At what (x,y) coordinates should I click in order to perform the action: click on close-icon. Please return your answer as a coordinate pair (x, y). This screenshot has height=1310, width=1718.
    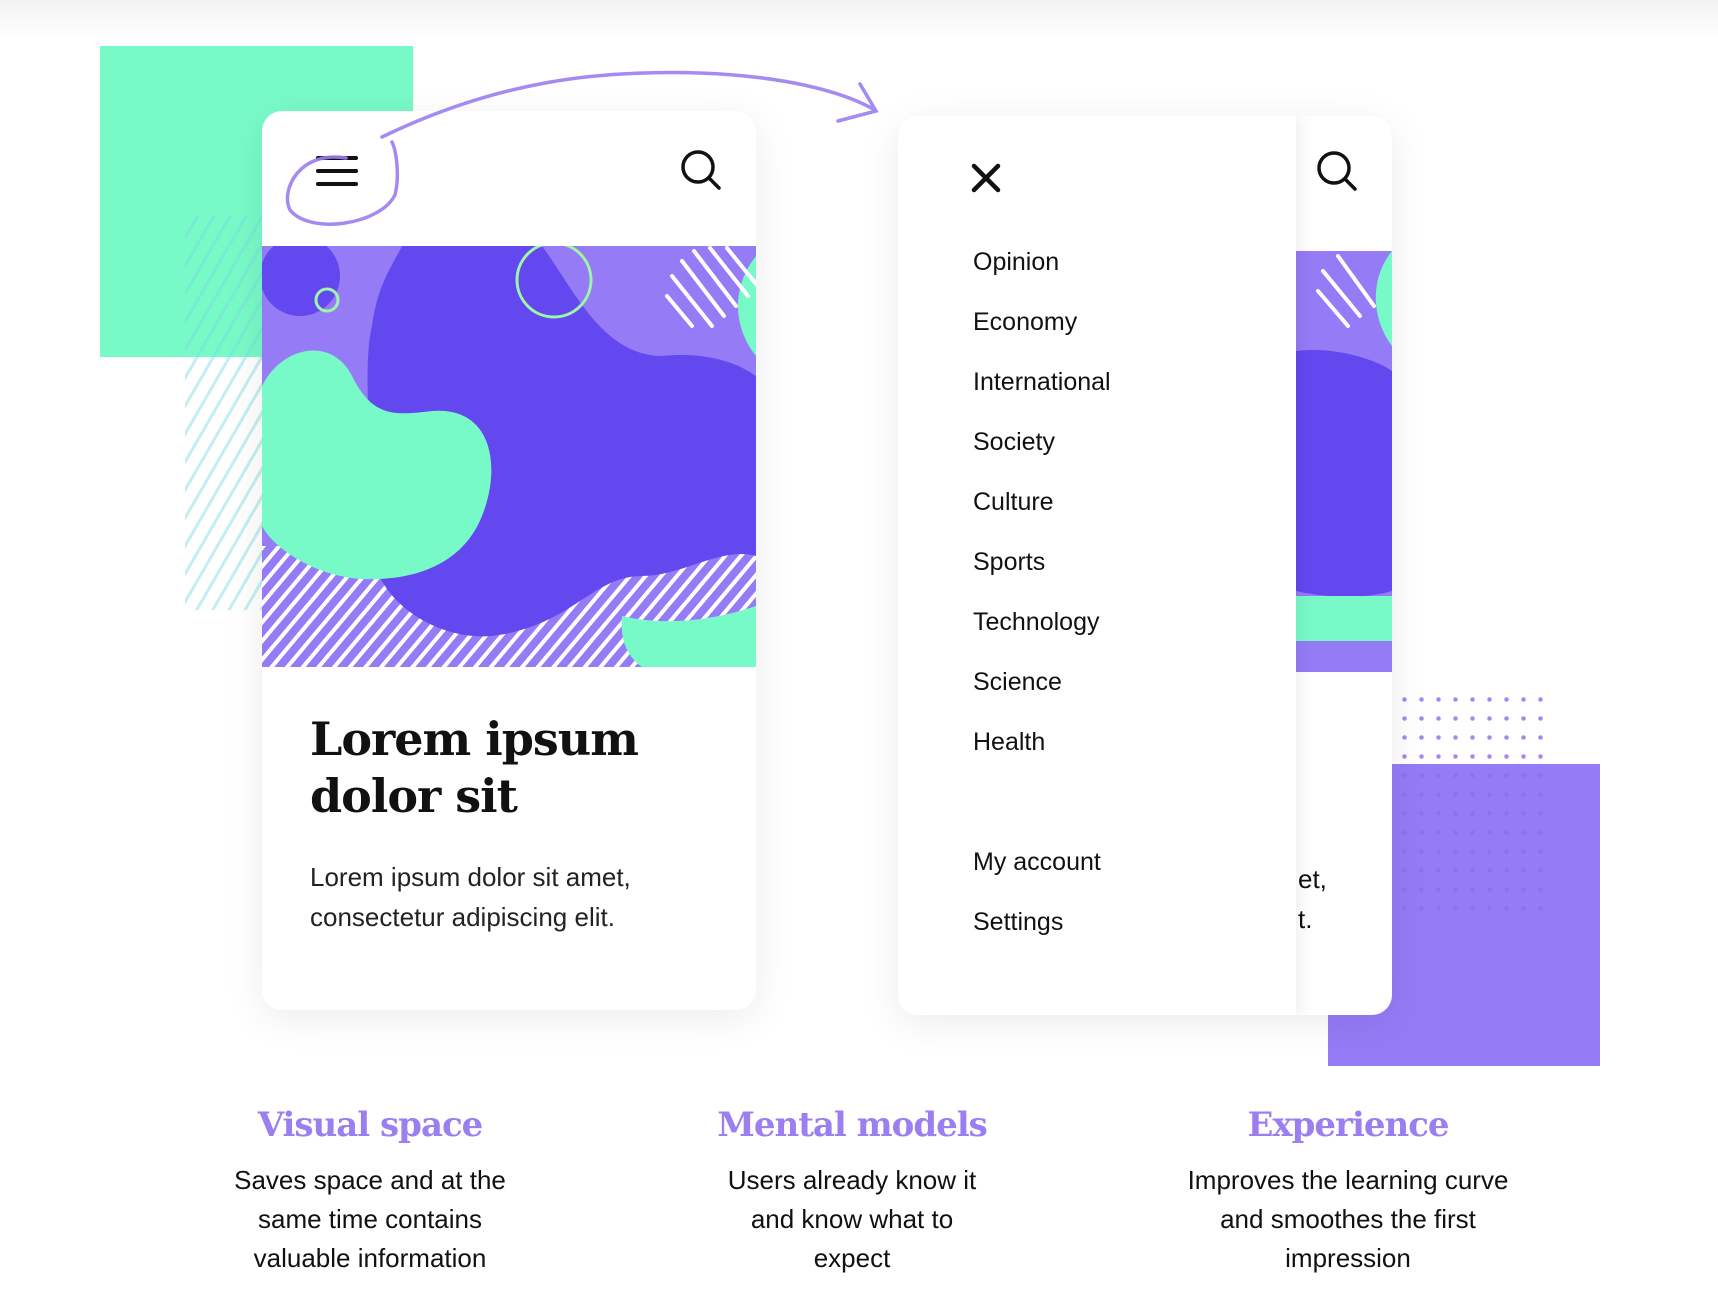
    Looking at the image, I should click on (986, 178).